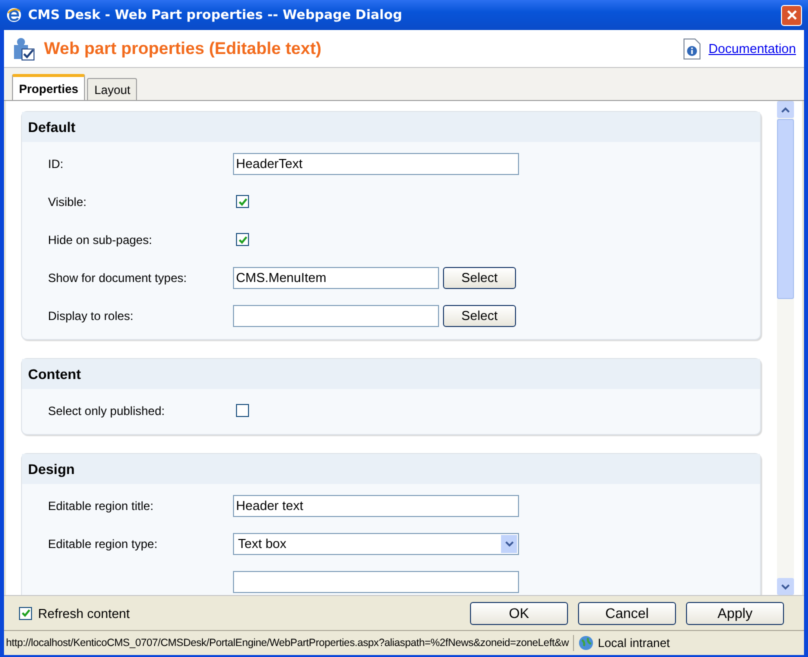 This screenshot has width=808, height=657. Describe the element at coordinates (376, 505) in the screenshot. I see `text-field: Header text` at that location.